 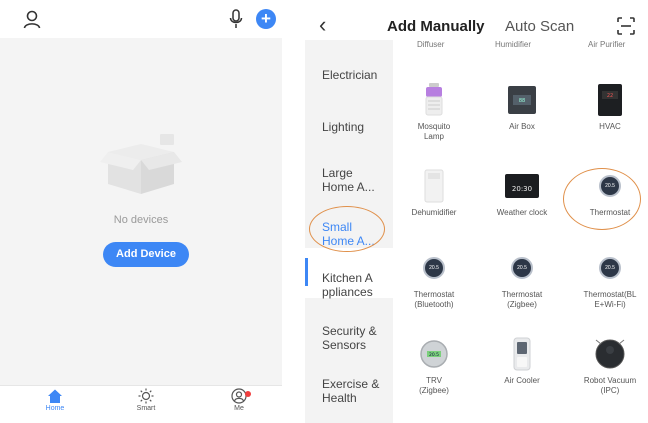 I want to click on svg-text: 88, so click(x=522, y=101).